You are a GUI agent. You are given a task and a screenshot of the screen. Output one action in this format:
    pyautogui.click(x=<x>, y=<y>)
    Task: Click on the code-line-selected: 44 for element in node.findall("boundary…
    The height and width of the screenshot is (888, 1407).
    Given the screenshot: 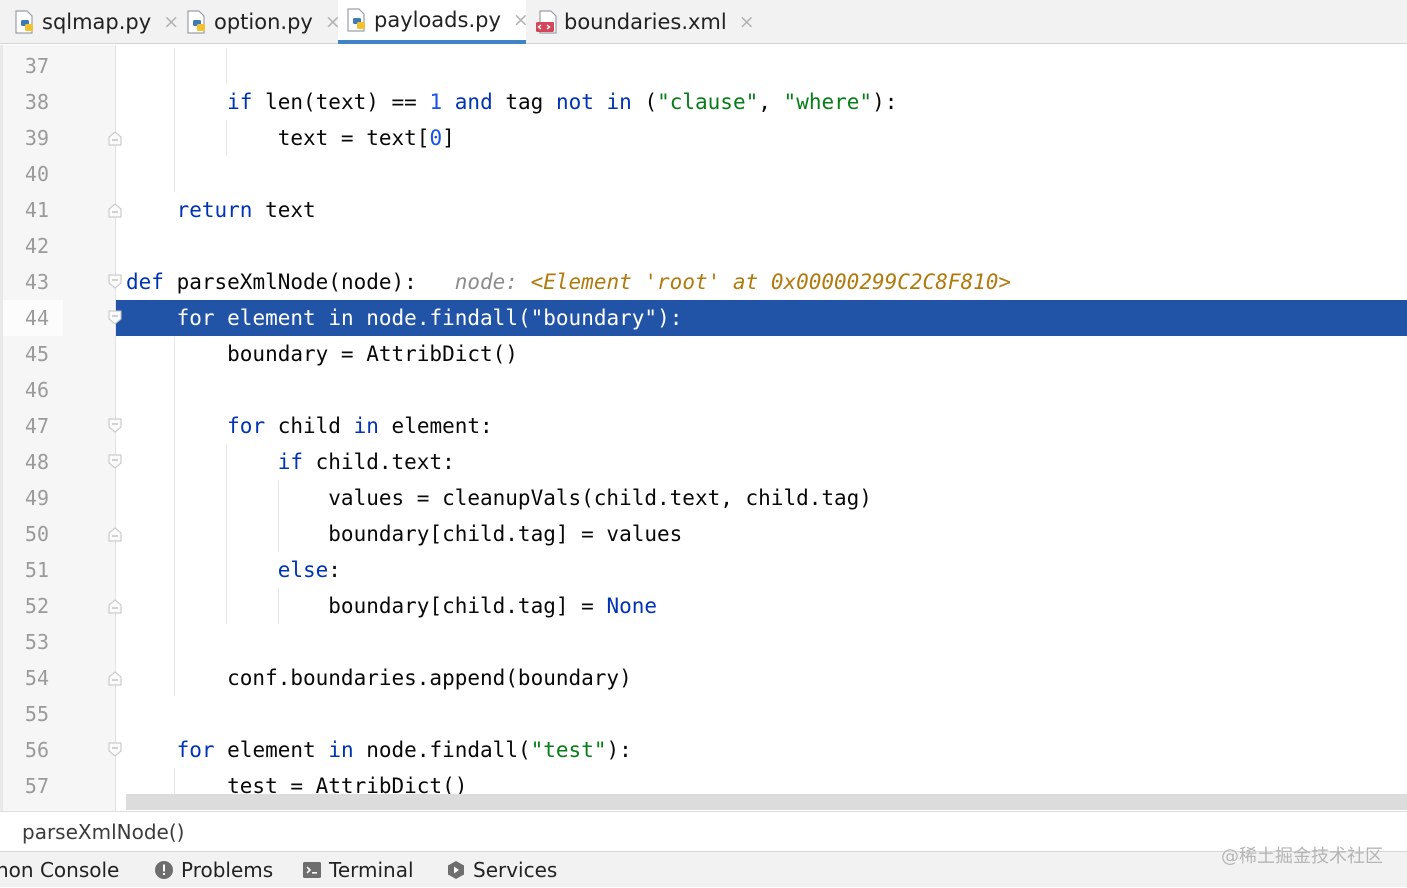 What is the action you would take?
    pyautogui.click(x=703, y=318)
    